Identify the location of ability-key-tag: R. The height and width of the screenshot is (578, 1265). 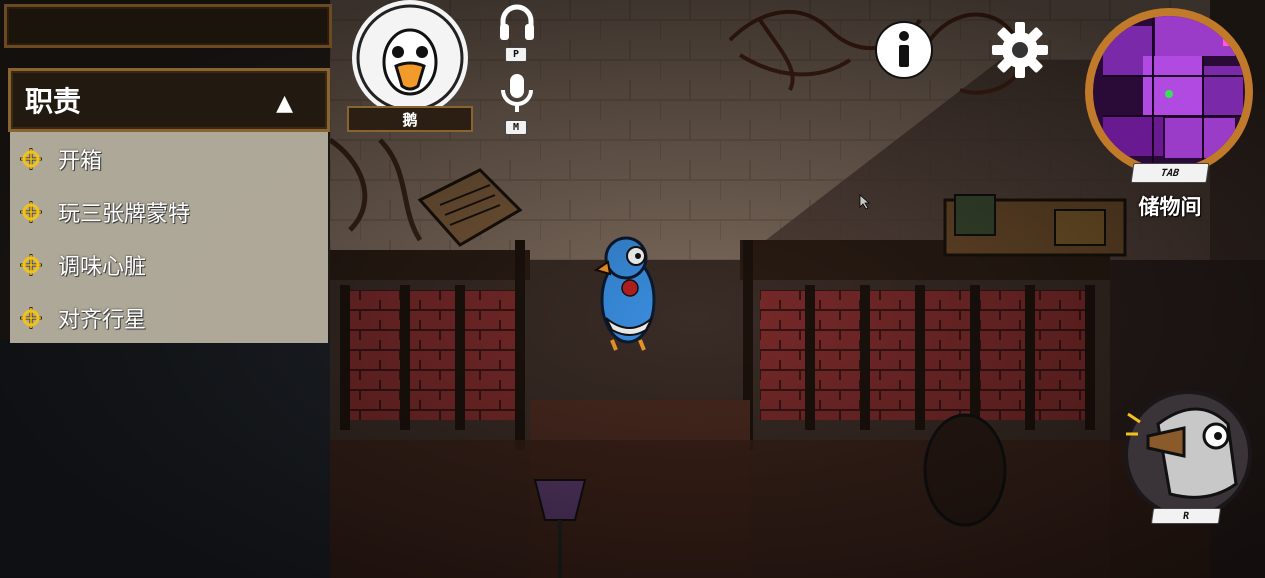
(1186, 516).